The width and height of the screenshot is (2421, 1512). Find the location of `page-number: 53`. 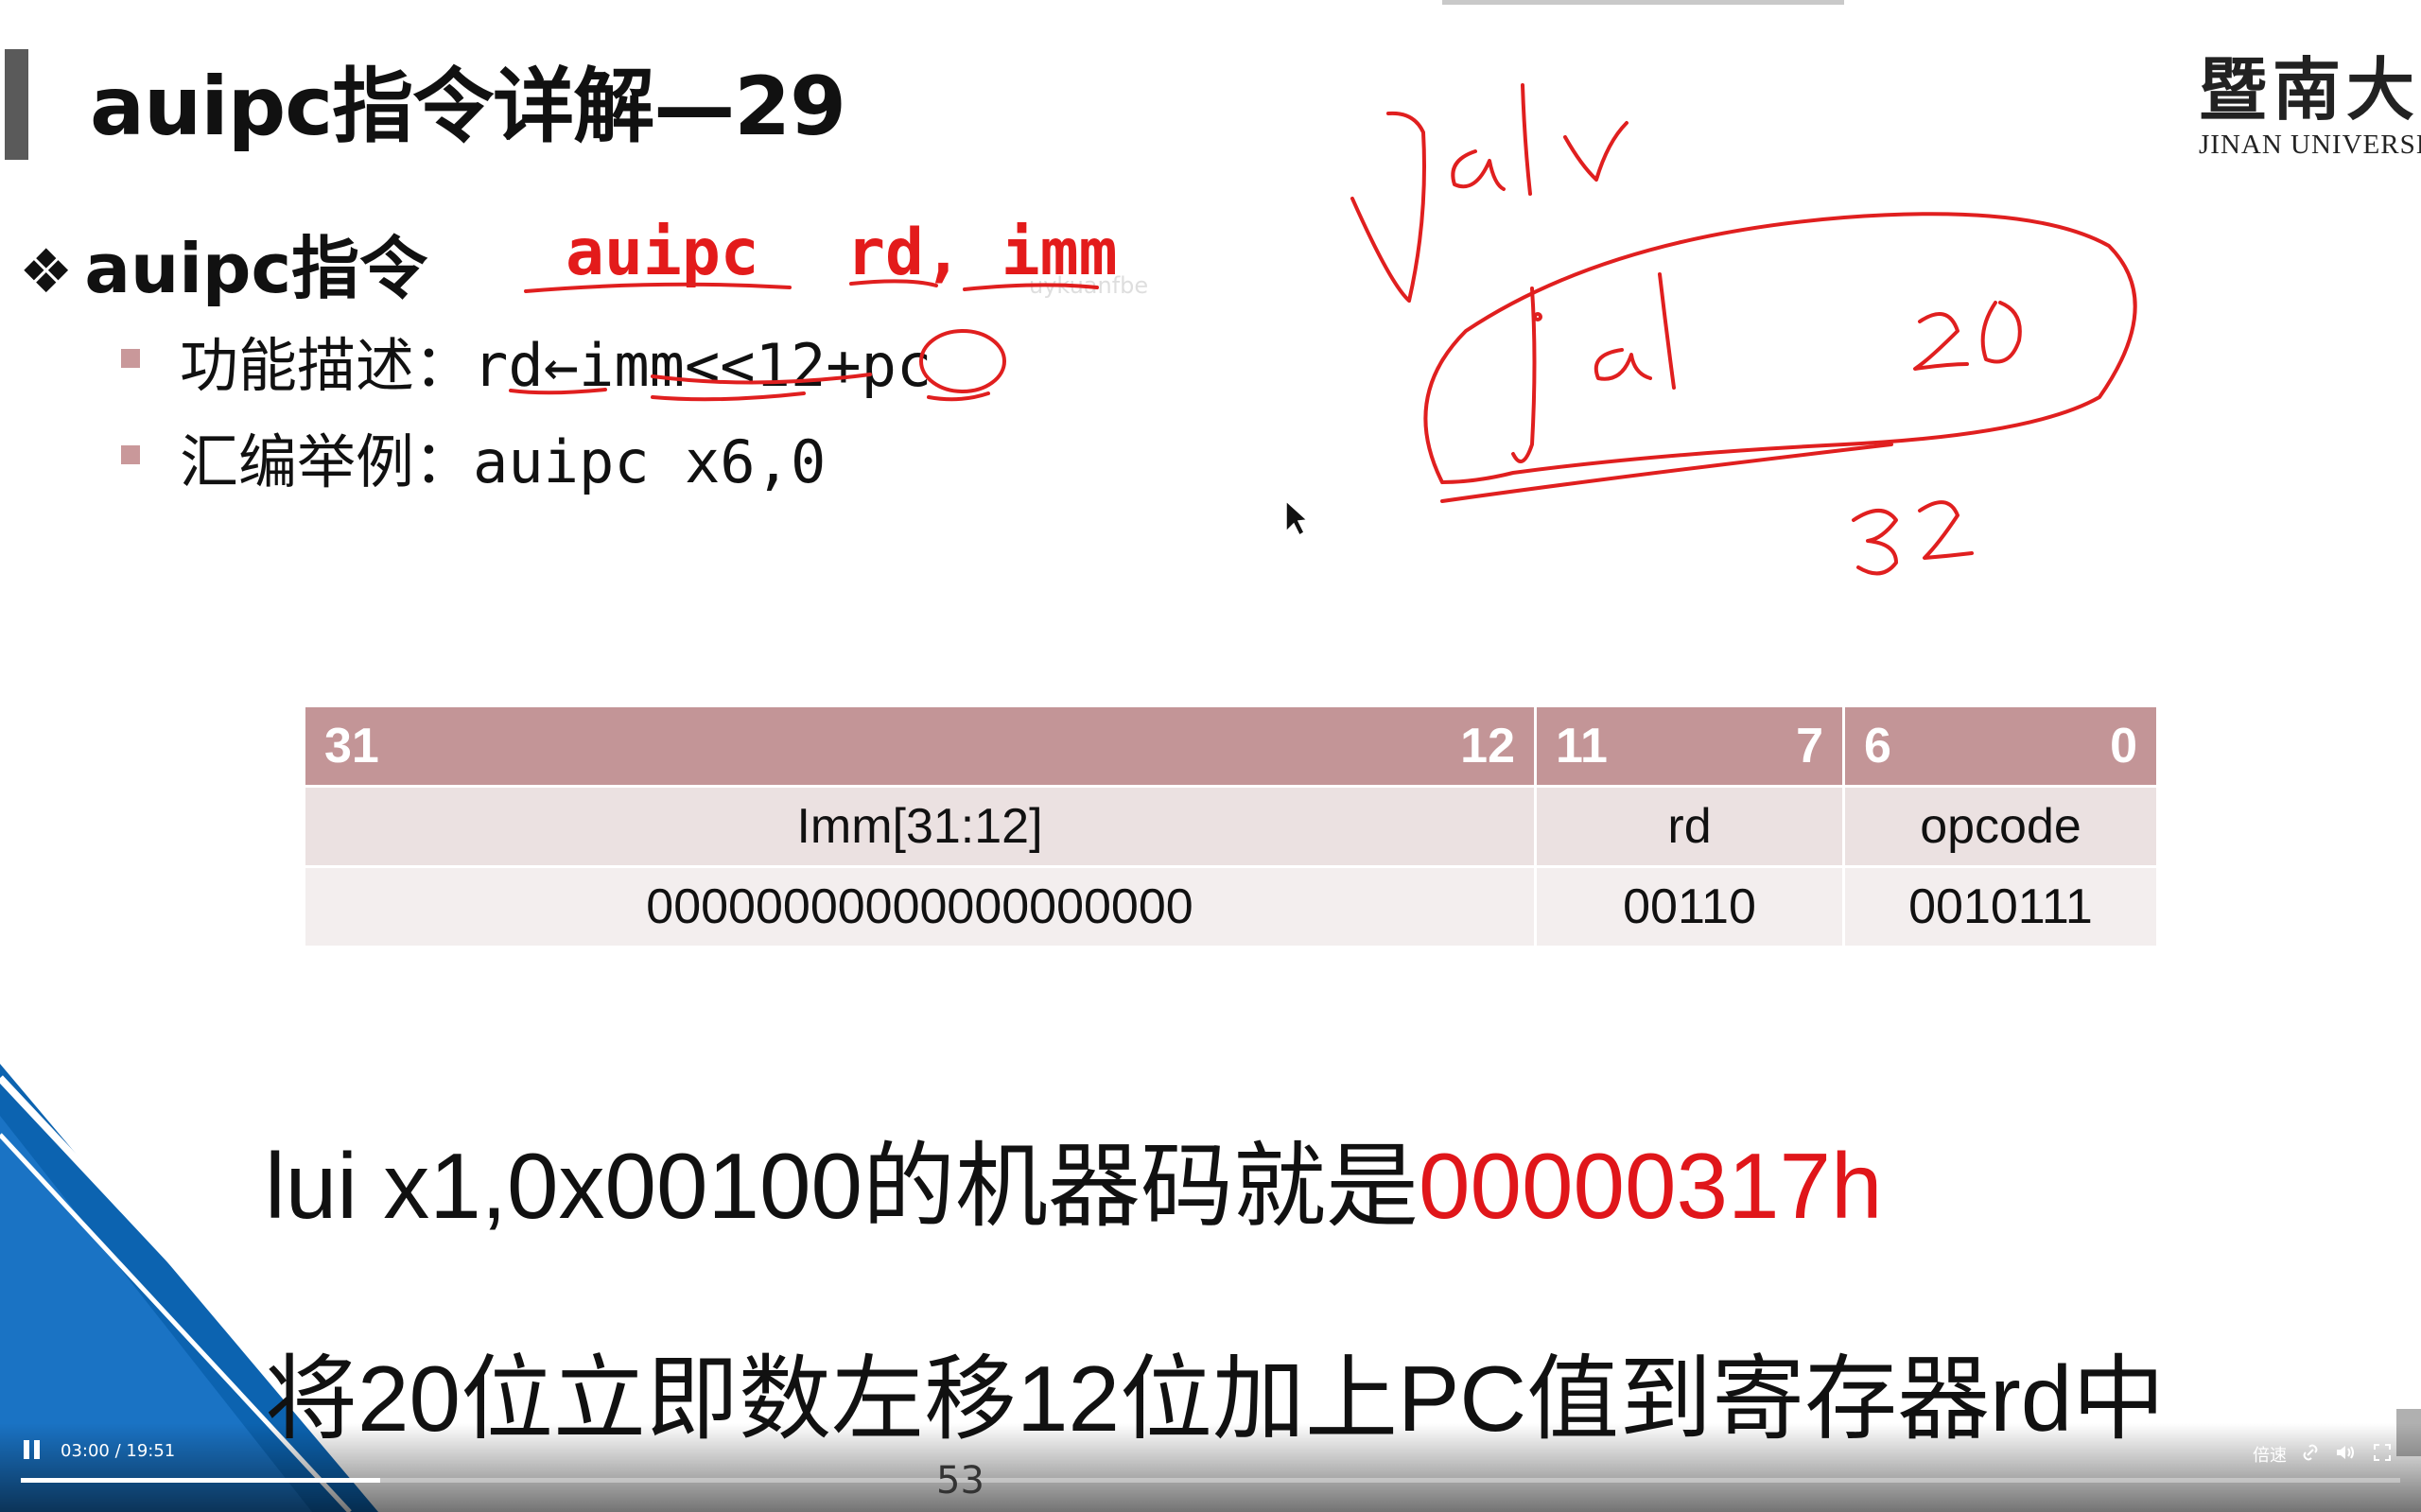

page-number: 53 is located at coordinates (960, 1481).